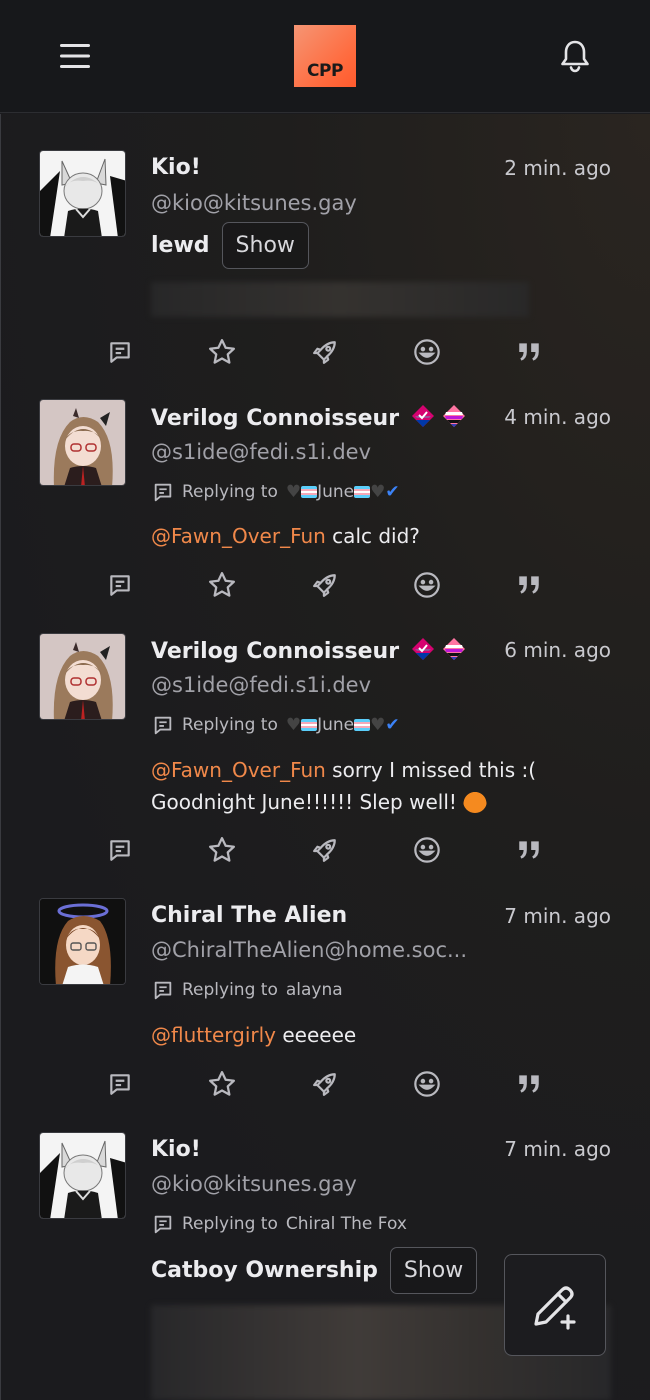  I want to click on content-warning: lewd Show, so click(230, 245).